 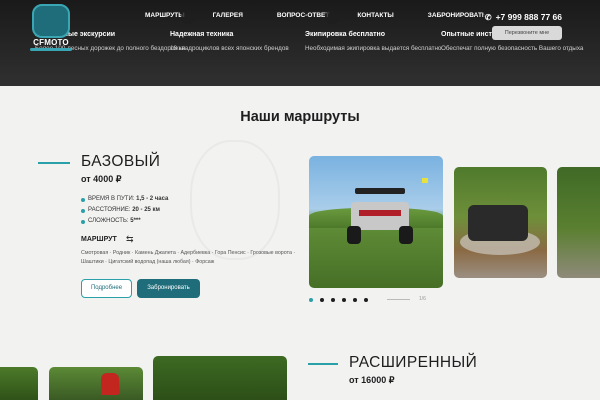 What do you see at coordinates (99, 239) in the screenshot?
I see `route-label: Маршрут` at bounding box center [99, 239].